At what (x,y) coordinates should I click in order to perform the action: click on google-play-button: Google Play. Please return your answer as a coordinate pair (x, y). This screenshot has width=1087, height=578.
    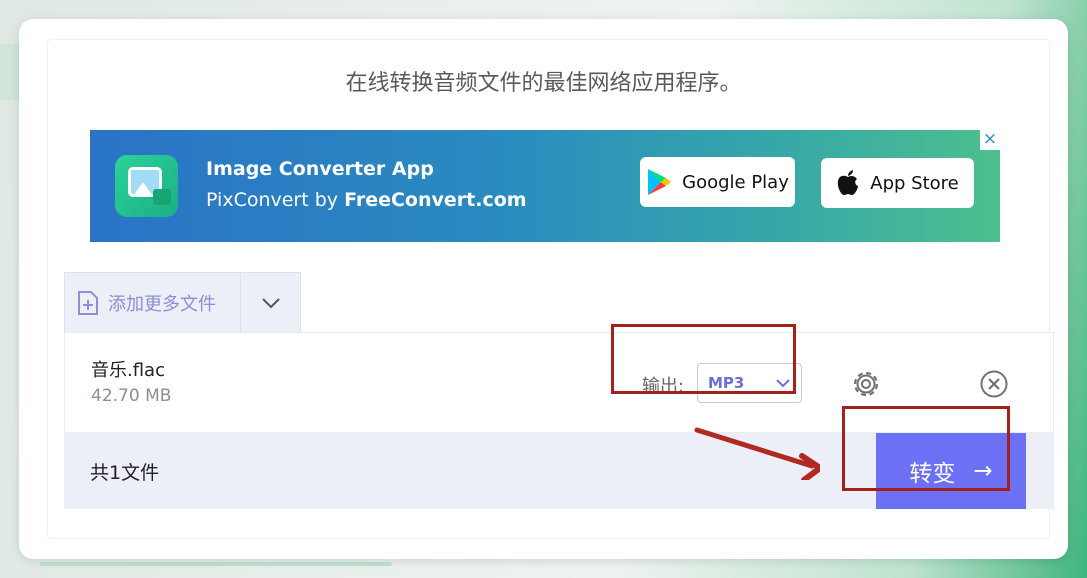
    Looking at the image, I should click on (717, 182).